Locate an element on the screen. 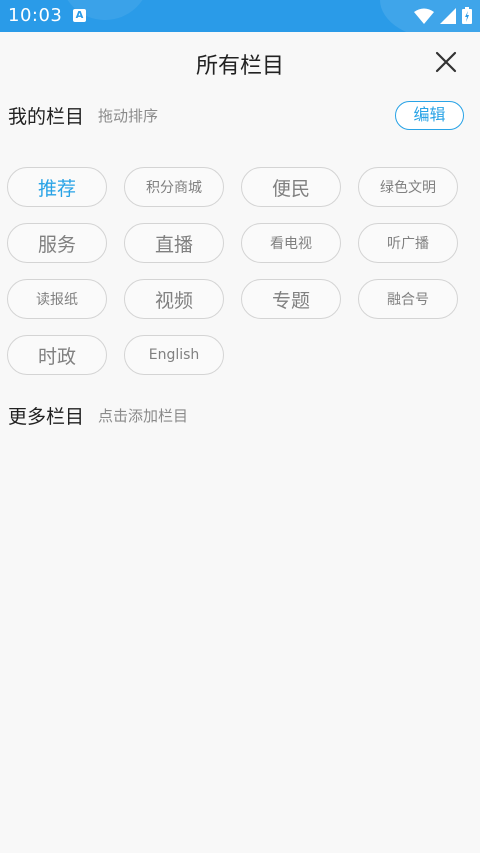 The width and height of the screenshot is (480, 853). more-channels-header: 更多栏目 点击添加栏目 is located at coordinates (236, 415).